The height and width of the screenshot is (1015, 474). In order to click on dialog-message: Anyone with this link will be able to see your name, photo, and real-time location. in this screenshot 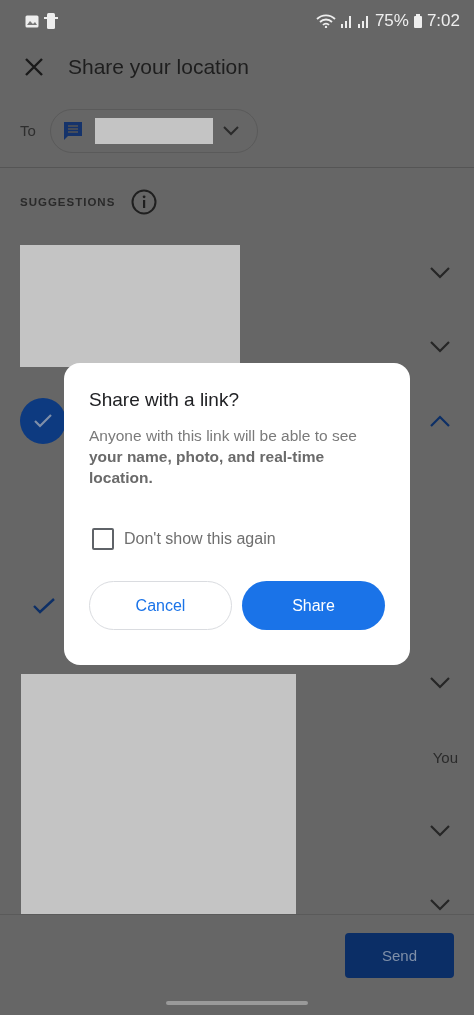, I will do `click(223, 457)`.